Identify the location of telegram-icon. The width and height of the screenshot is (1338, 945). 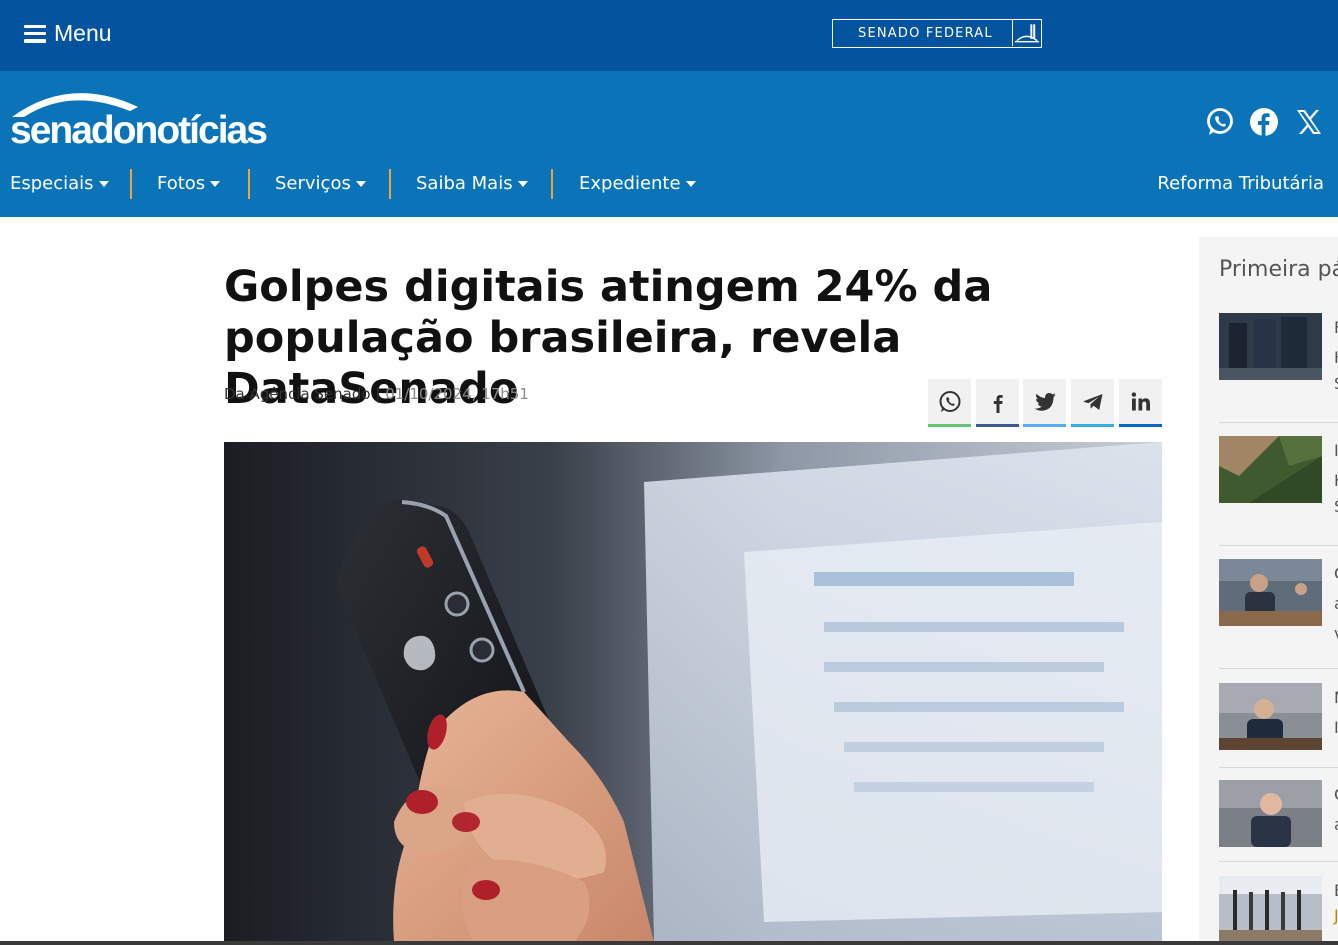
(1092, 401).